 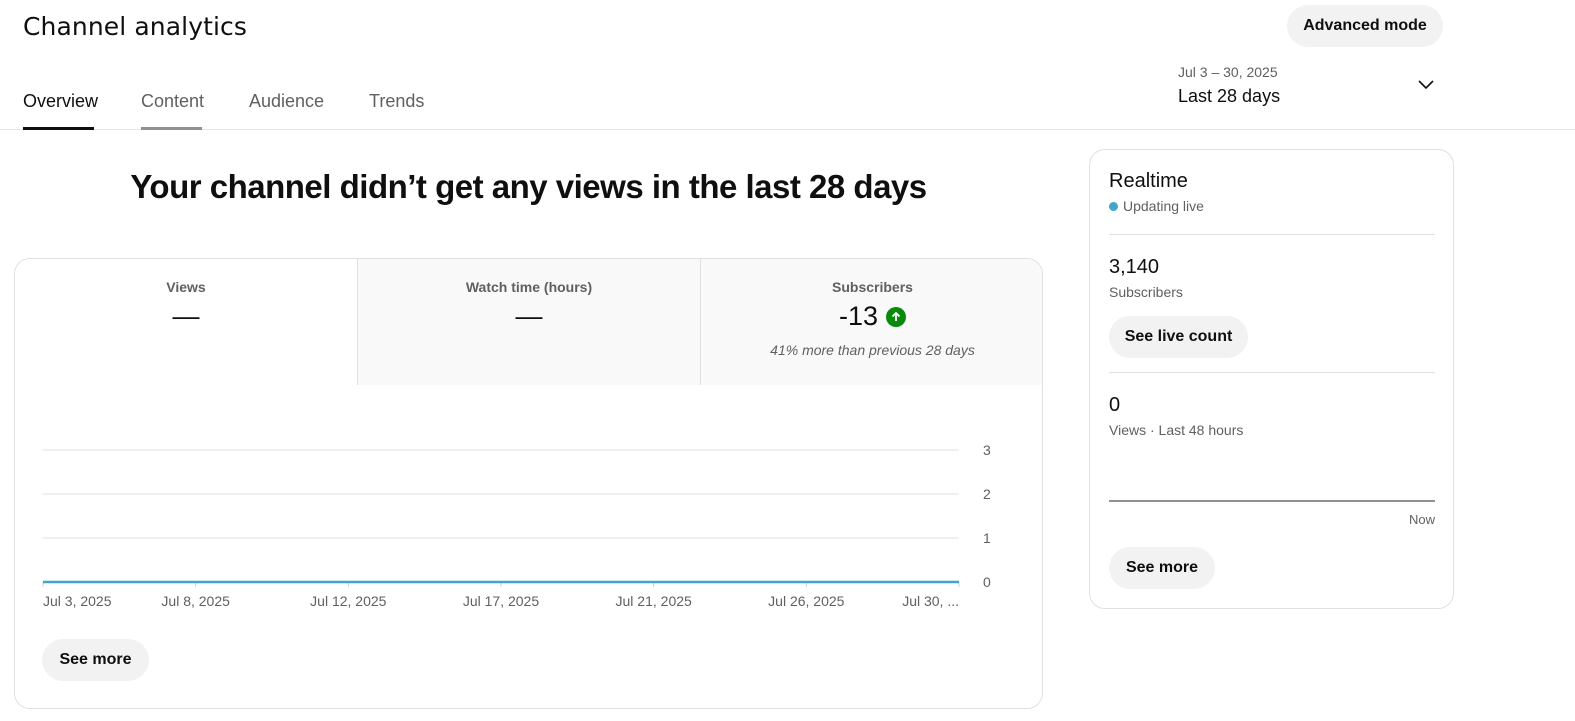 I want to click on x-tick-label: Jul 8, 2025, so click(x=195, y=601).